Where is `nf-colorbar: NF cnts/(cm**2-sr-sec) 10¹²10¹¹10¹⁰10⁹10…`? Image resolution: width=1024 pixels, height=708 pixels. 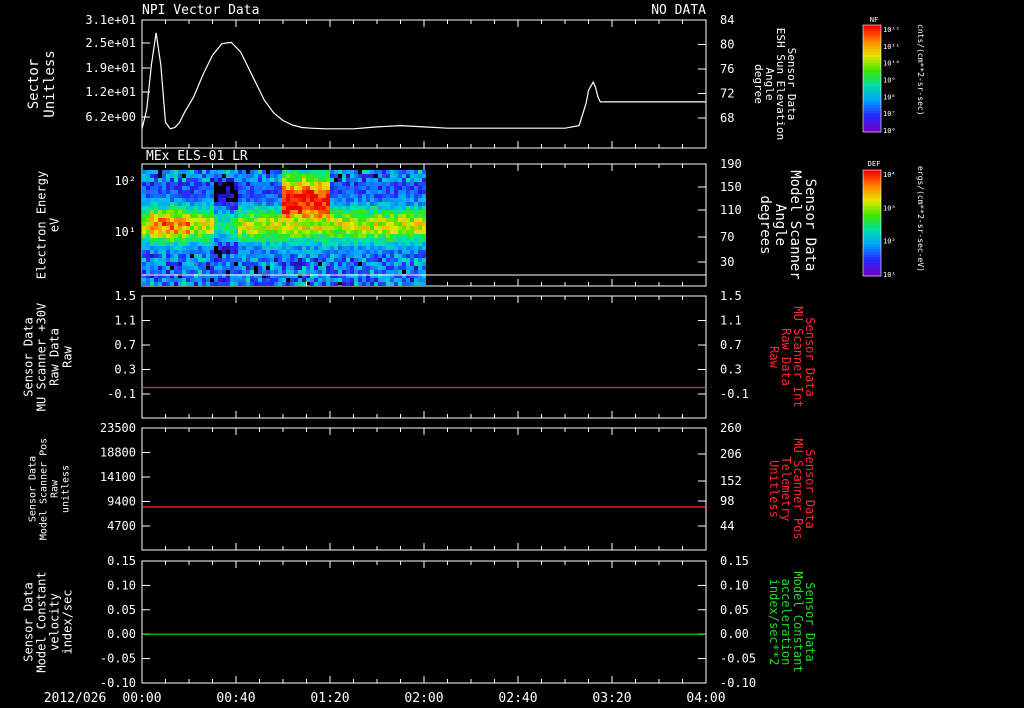
nf-colorbar: NF cnts/(cm**2-sr-sec) 10¹²10¹¹10¹⁰10⁹10… is located at coordinates (893, 75).